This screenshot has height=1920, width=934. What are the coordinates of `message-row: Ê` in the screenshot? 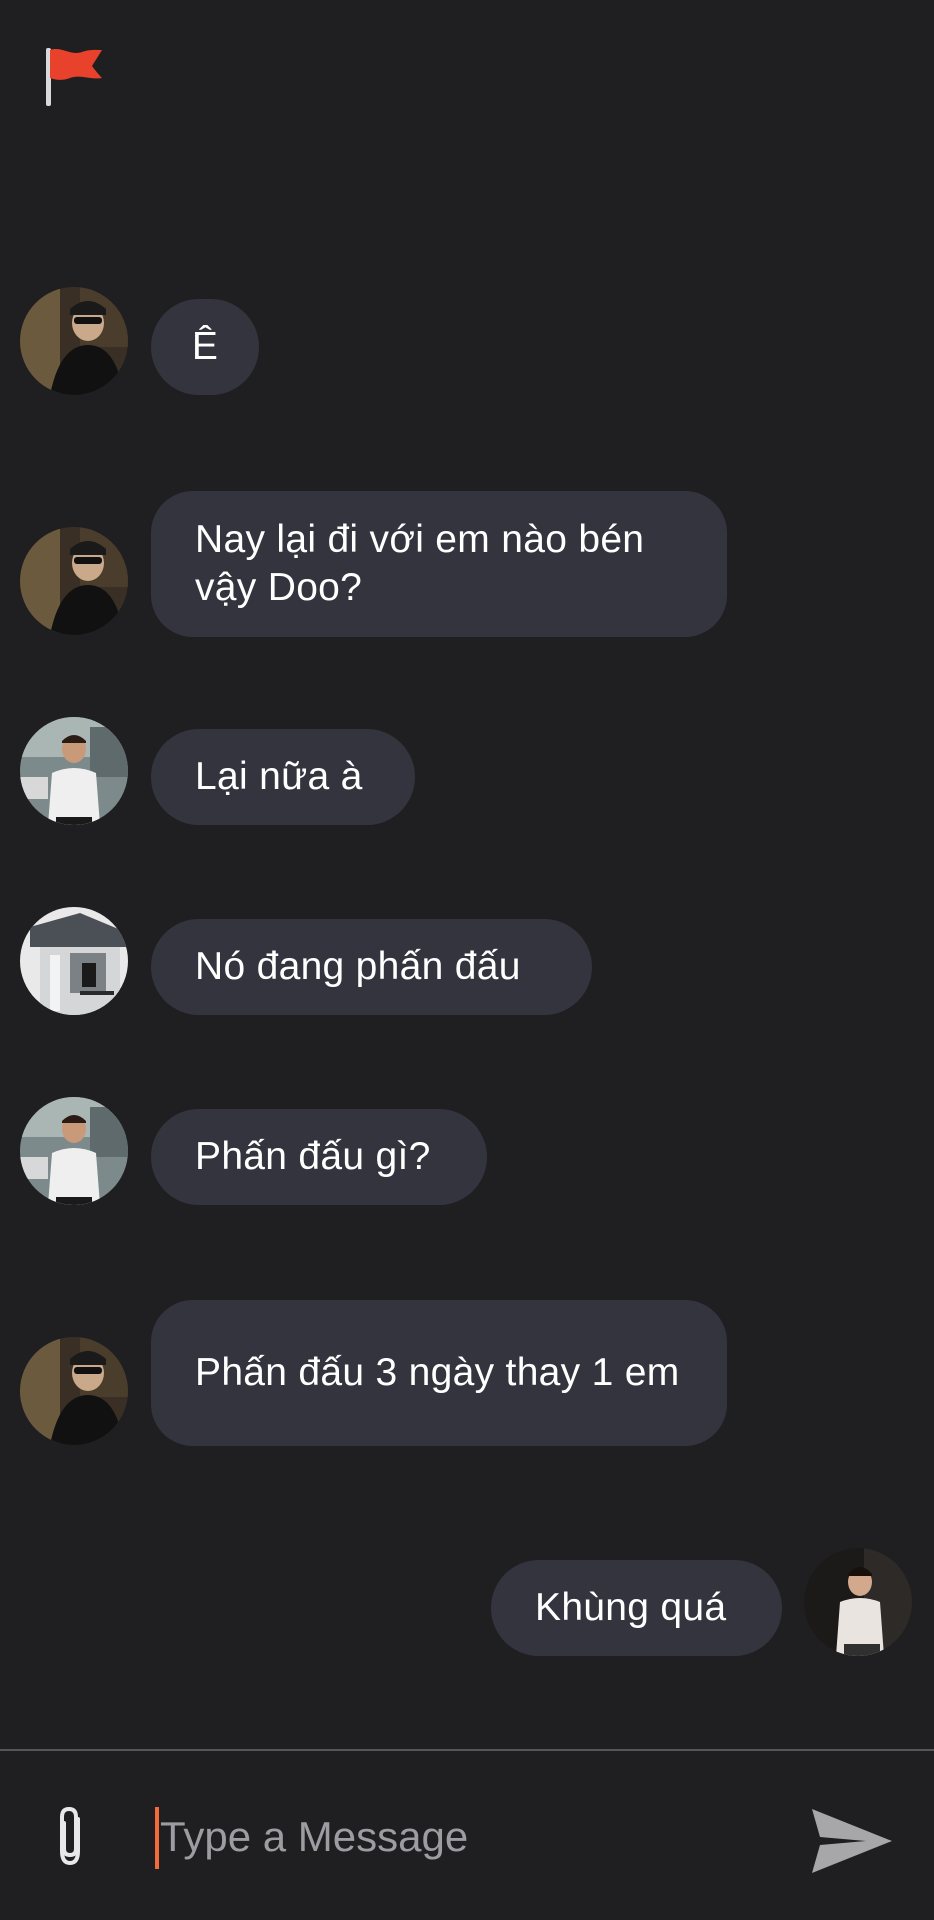 It's located at (467, 341).